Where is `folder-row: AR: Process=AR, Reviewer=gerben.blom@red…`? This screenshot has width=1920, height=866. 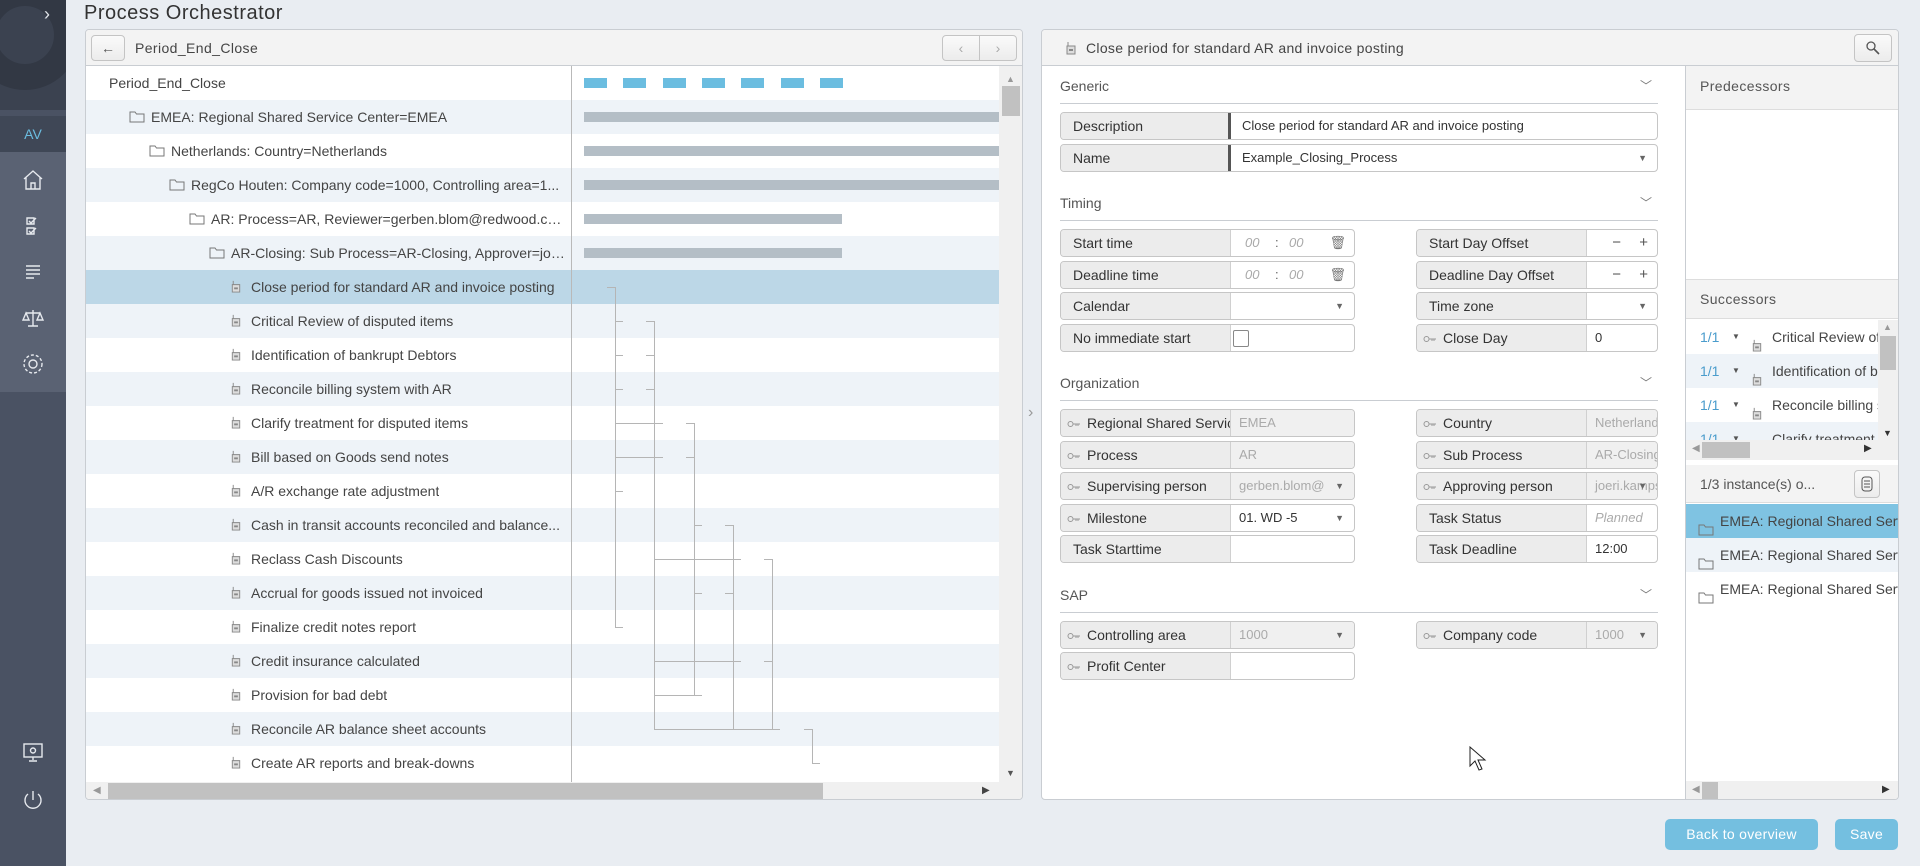 folder-row: AR: Process=AR, Reviewer=gerben.blom@red… is located at coordinates (542, 219).